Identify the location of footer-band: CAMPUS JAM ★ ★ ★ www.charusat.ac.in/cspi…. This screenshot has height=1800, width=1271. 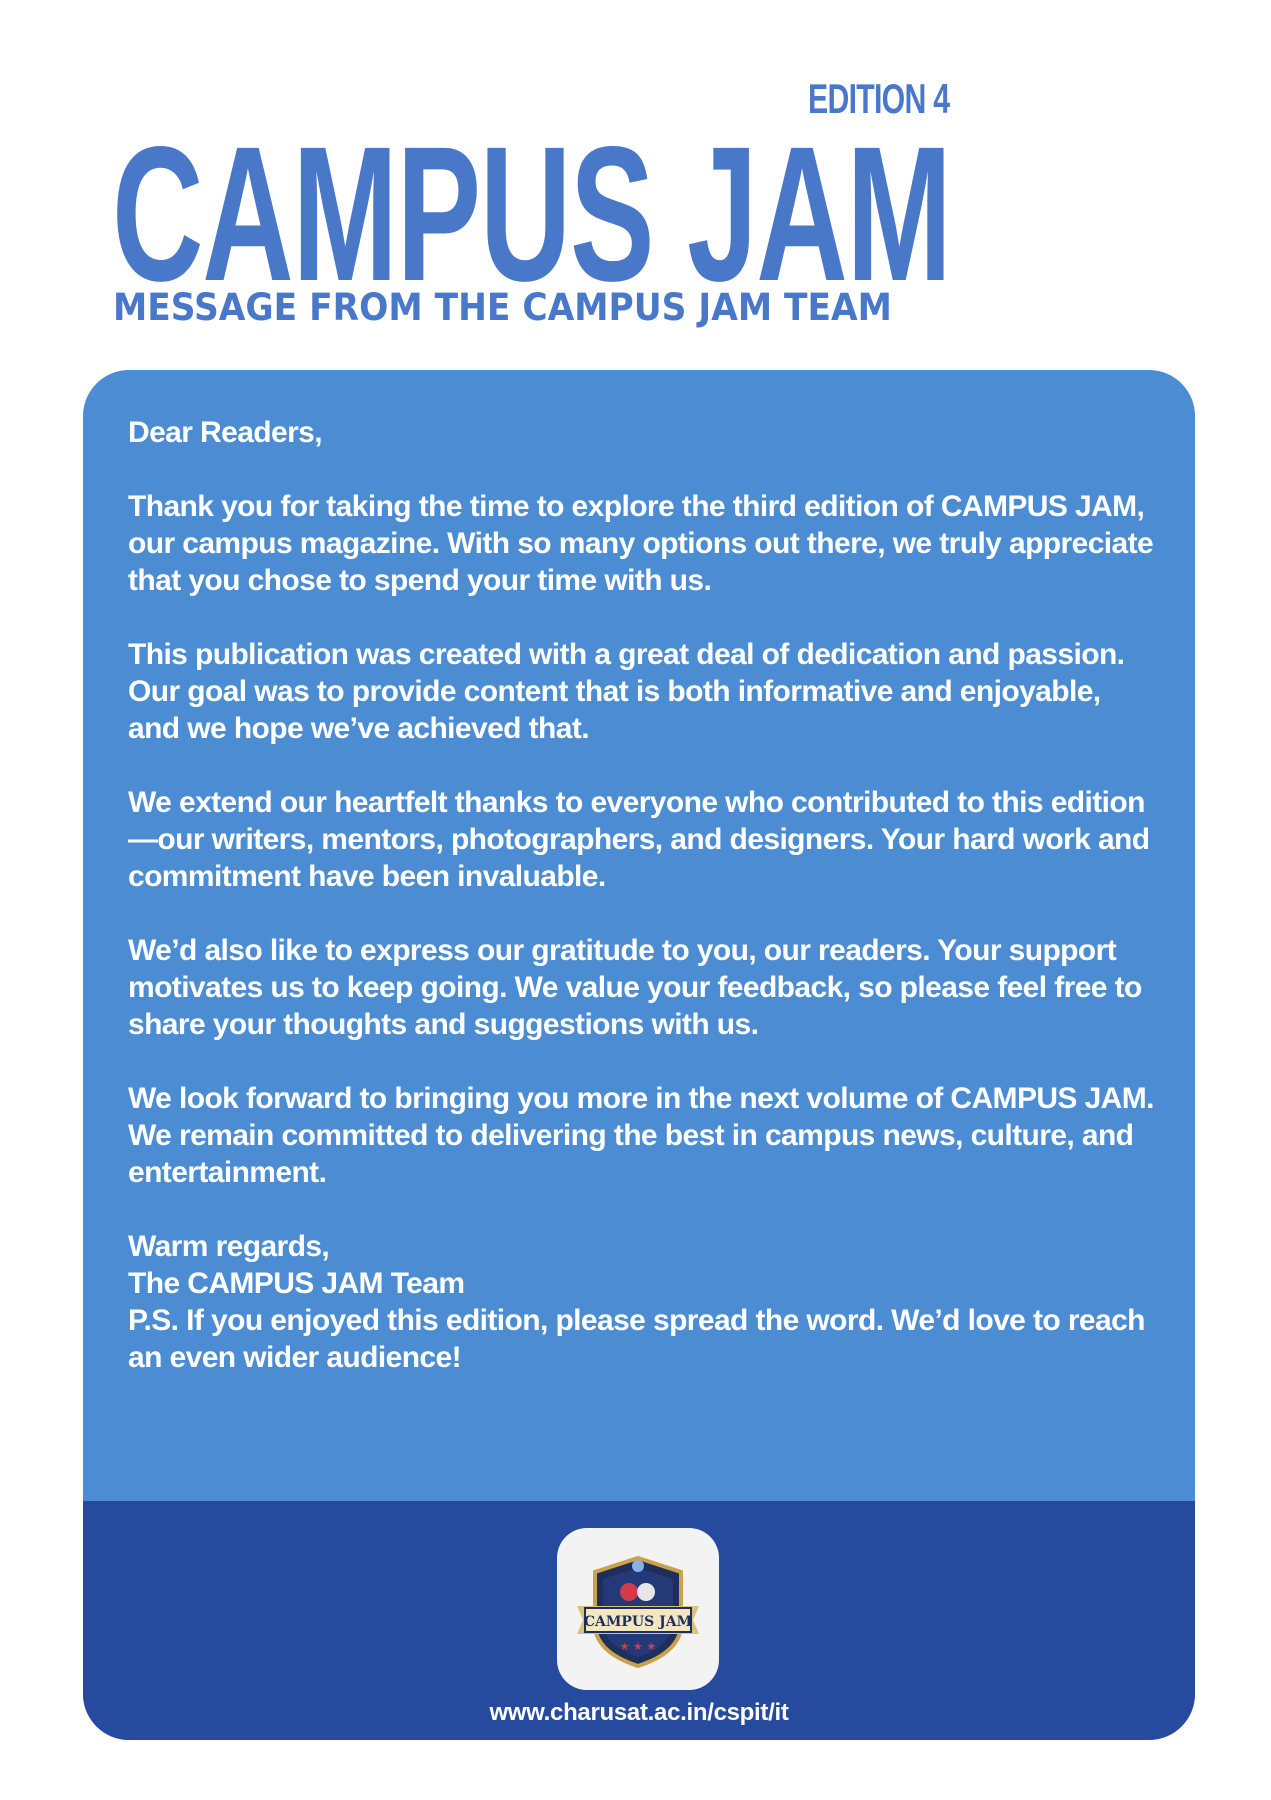
(639, 1620).